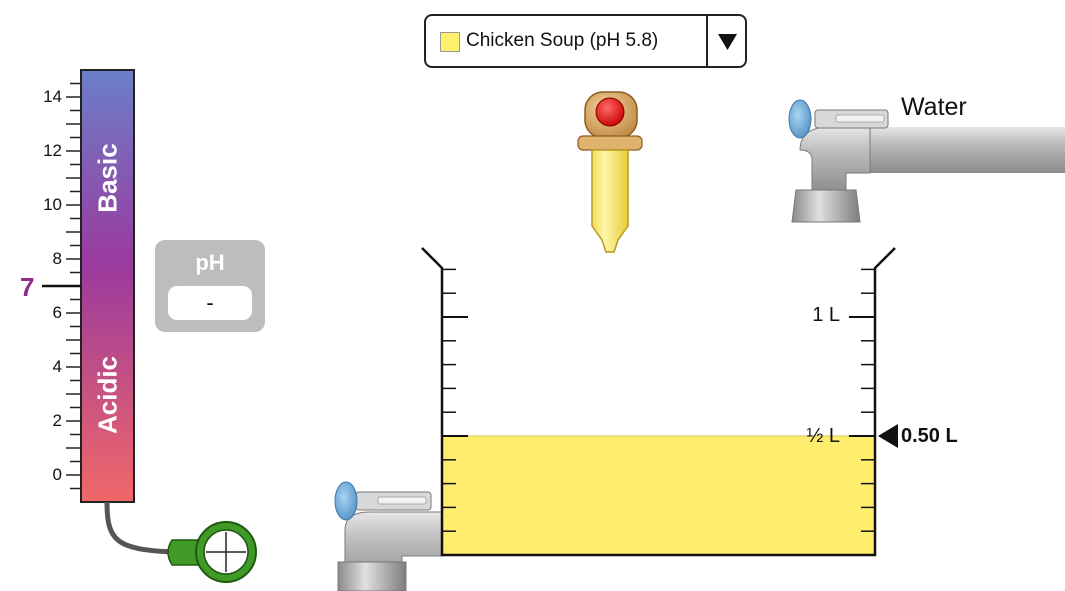 This screenshot has height=591, width=1065. What do you see at coordinates (727, 41) in the screenshot?
I see `triangle-down-icon` at bounding box center [727, 41].